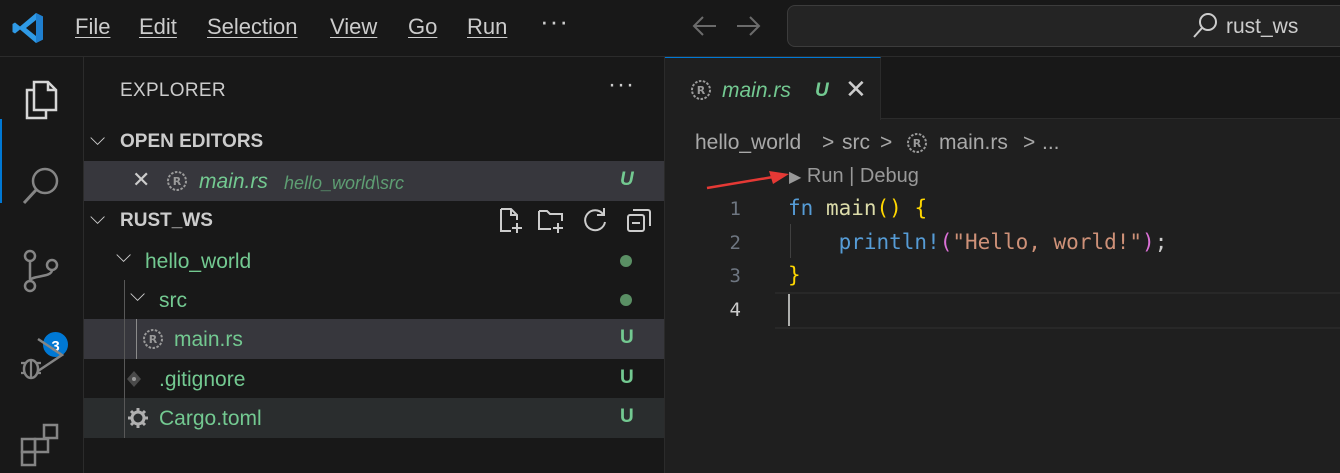 The width and height of the screenshot is (1340, 473). What do you see at coordinates (735, 276) in the screenshot?
I see `line-number: 3` at bounding box center [735, 276].